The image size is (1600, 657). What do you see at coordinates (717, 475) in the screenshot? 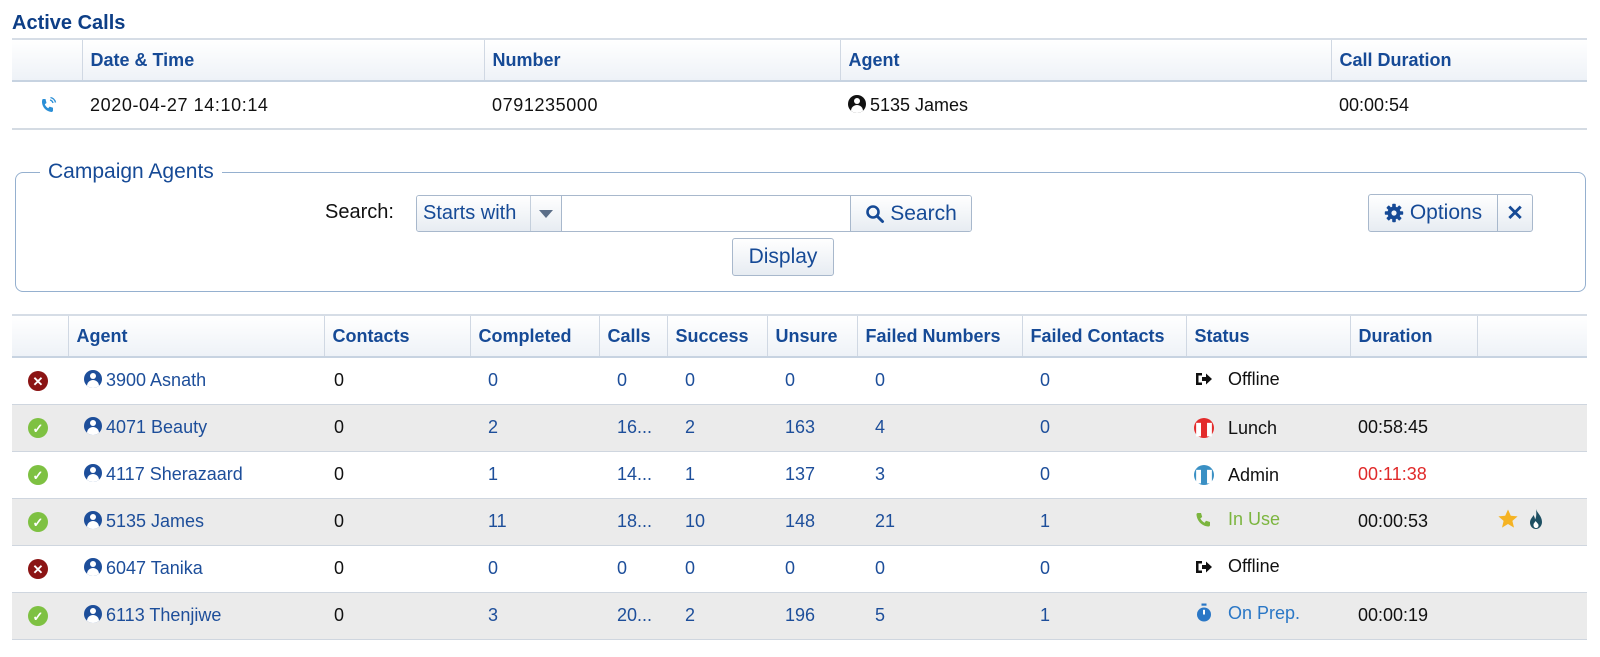
I see `agent-success: 1` at bounding box center [717, 475].